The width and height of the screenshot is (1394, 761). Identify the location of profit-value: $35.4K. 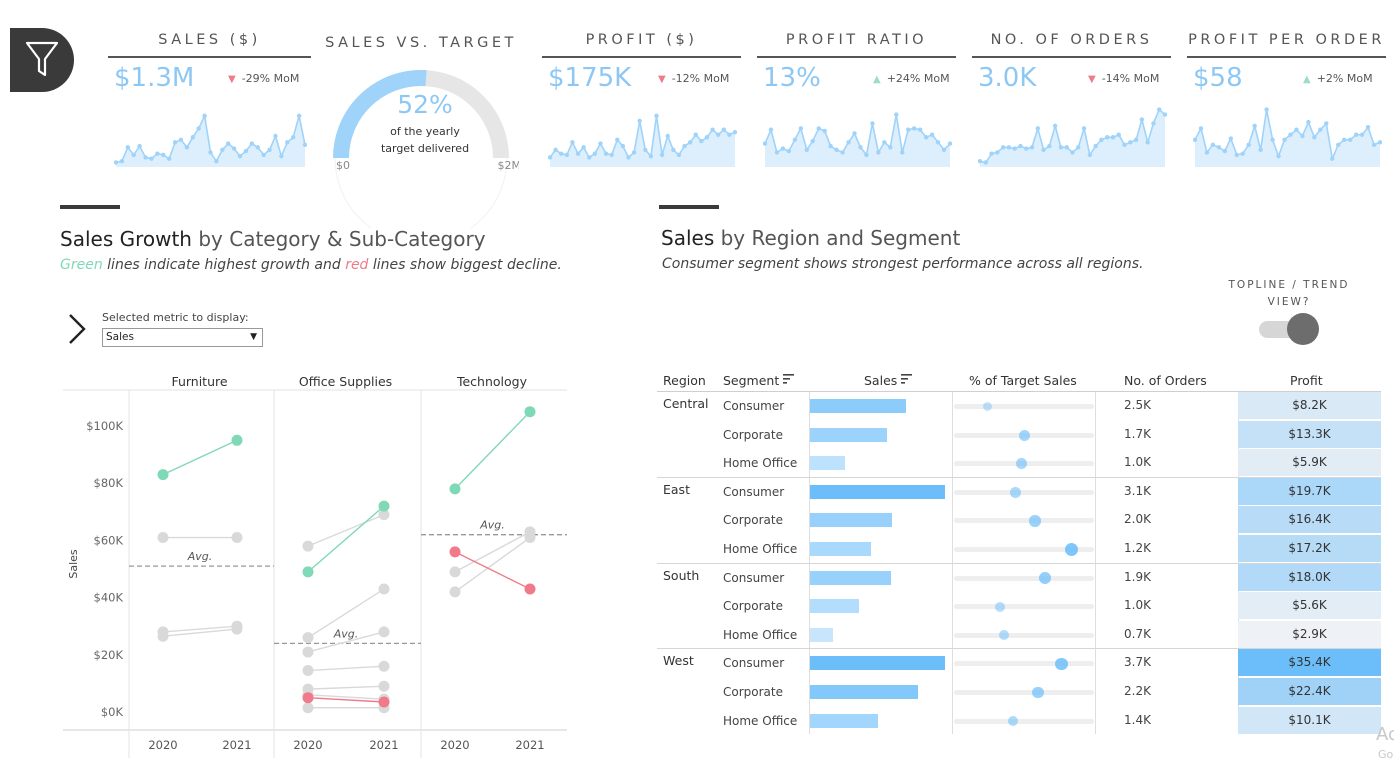
(1309, 663).